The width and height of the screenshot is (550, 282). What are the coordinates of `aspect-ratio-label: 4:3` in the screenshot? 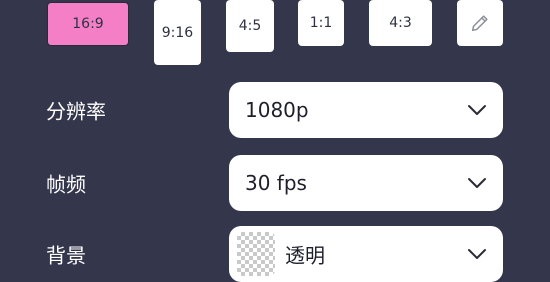 It's located at (400, 23).